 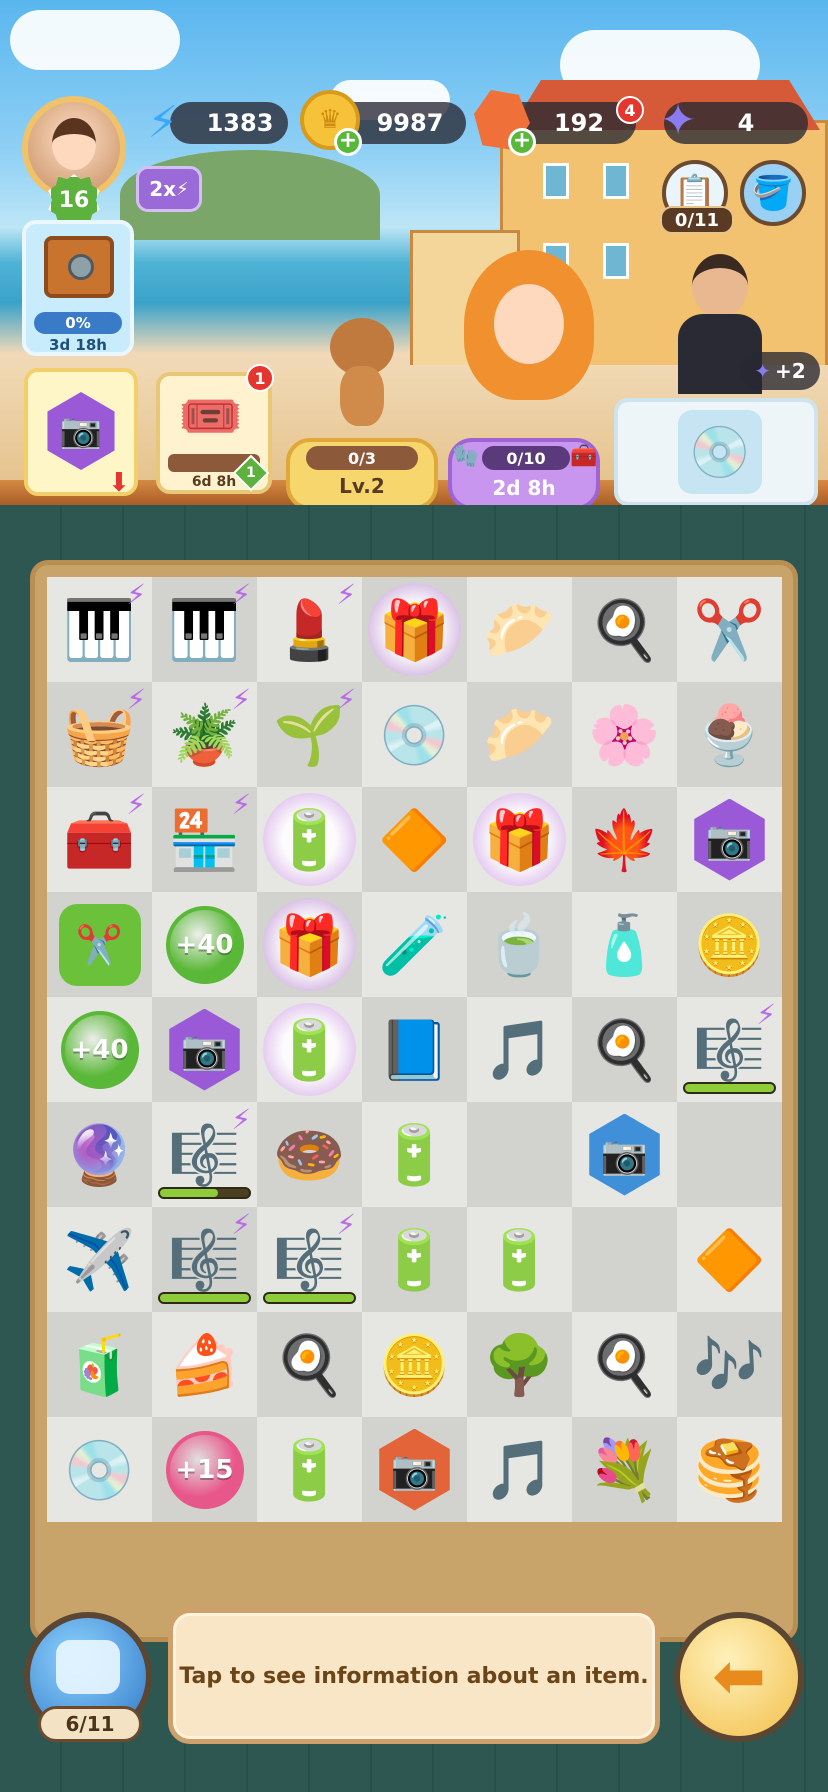 I want to click on energy-boost-button: 2x ⚡, so click(x=169, y=189).